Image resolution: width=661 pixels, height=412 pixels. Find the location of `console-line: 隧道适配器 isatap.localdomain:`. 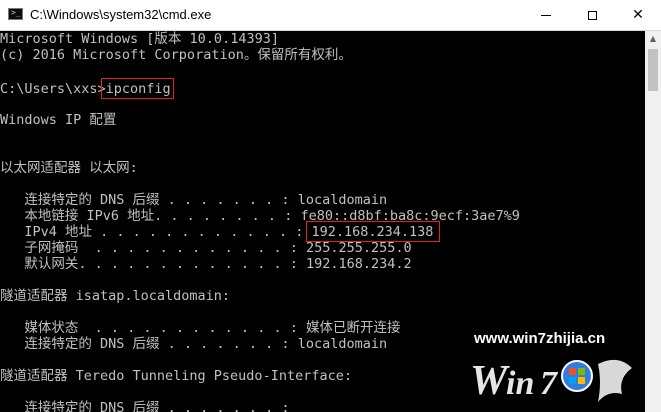

console-line: 隧道适配器 isatap.localdomain: is located at coordinates (115, 296).